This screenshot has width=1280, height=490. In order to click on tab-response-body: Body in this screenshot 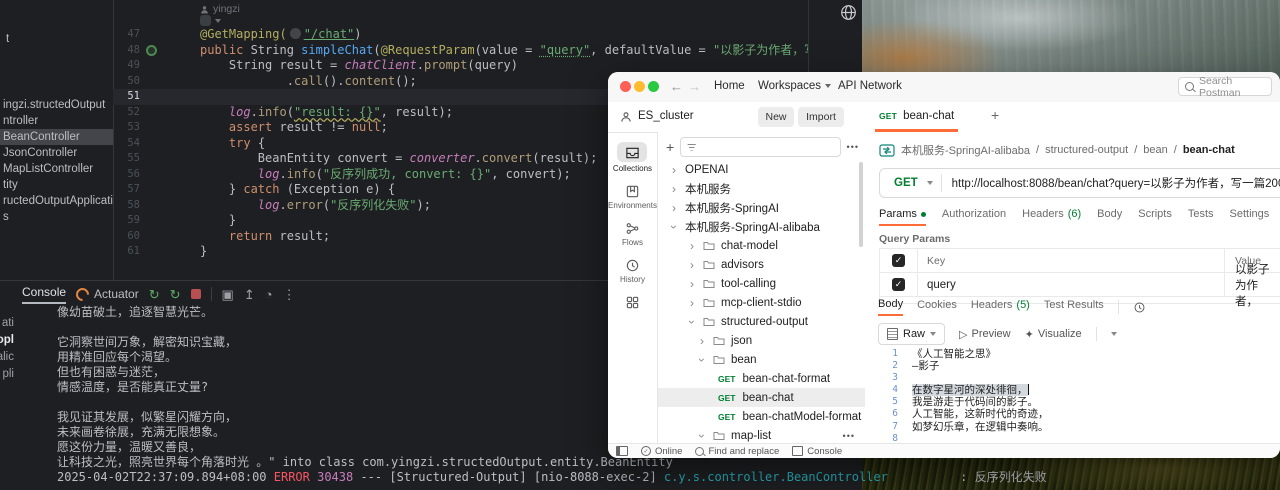, I will do `click(891, 307)`.